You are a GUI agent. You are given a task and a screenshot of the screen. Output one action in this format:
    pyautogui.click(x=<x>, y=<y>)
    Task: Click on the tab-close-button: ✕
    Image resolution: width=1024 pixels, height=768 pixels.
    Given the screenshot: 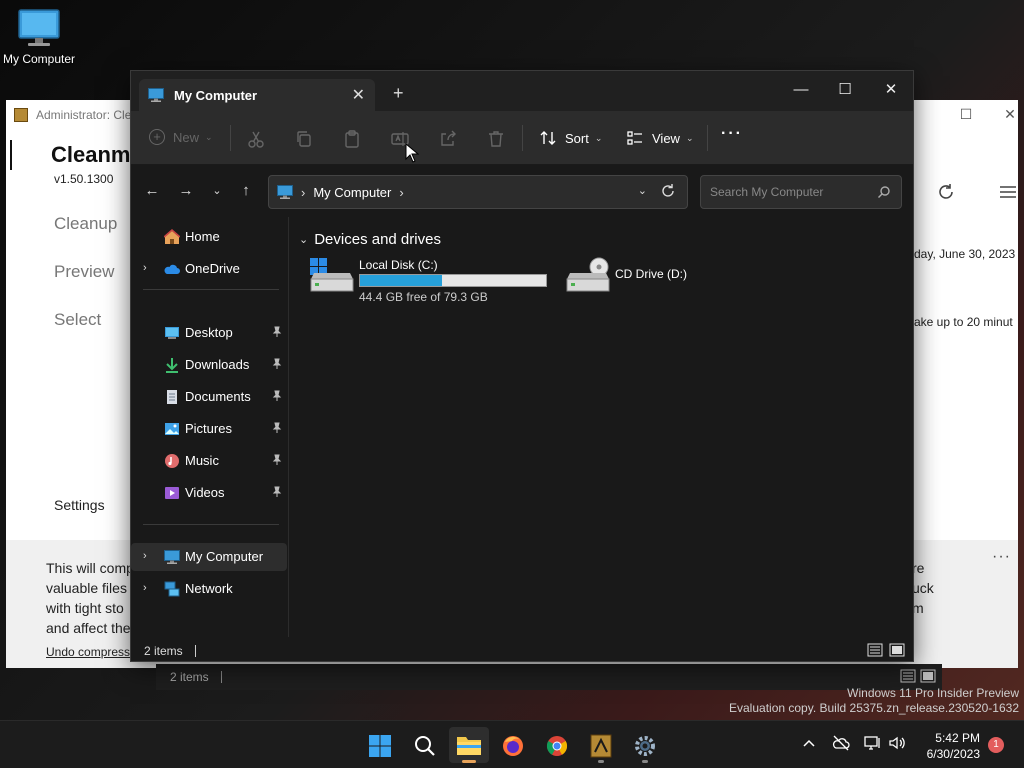 What is the action you would take?
    pyautogui.click(x=358, y=95)
    